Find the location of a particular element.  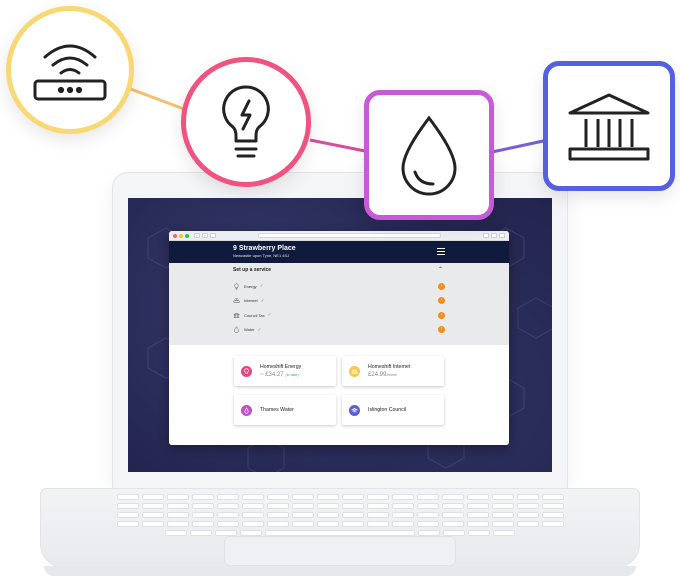

keyboard is located at coordinates (340, 515).